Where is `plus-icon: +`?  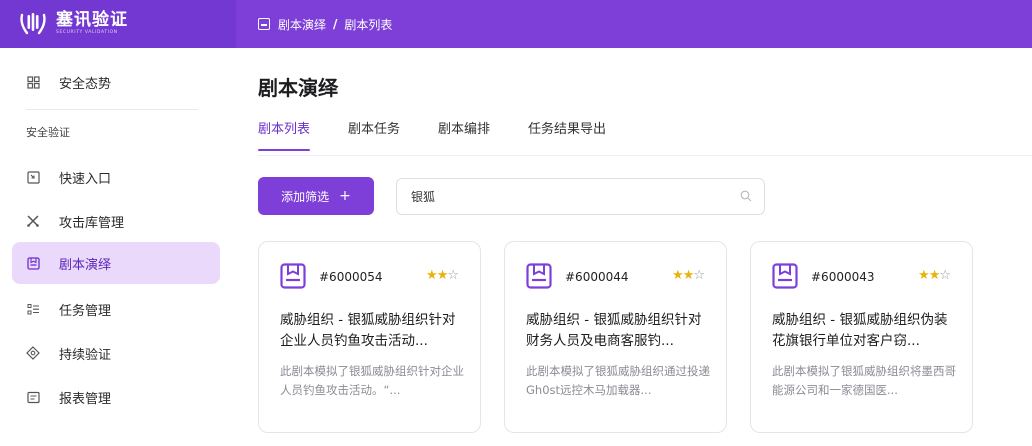 plus-icon: + is located at coordinates (345, 196).